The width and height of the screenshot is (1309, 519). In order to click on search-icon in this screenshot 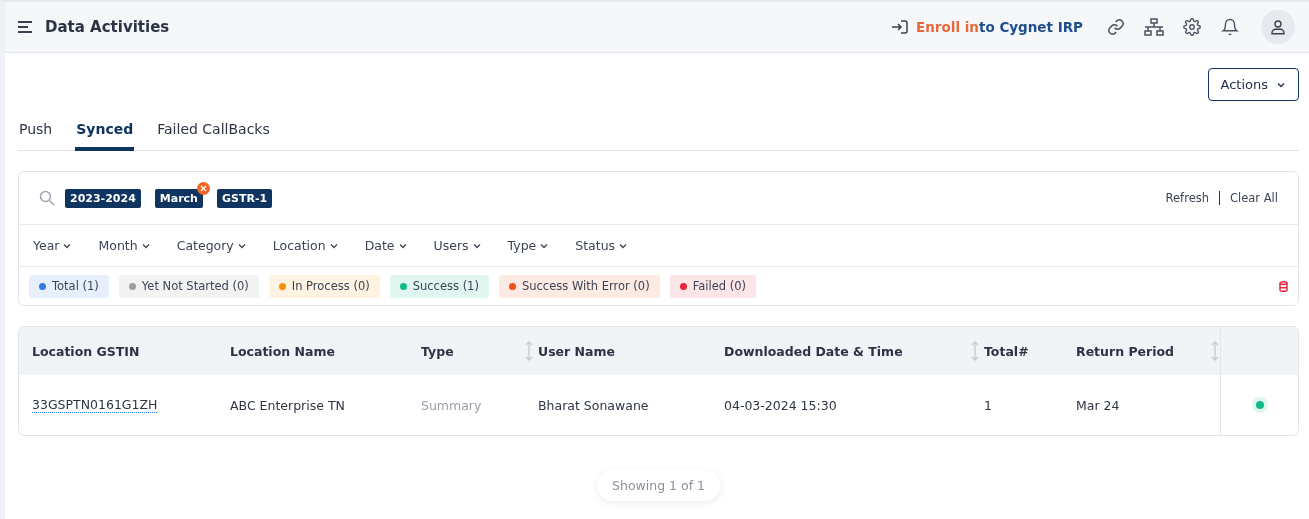, I will do `click(47, 198)`.